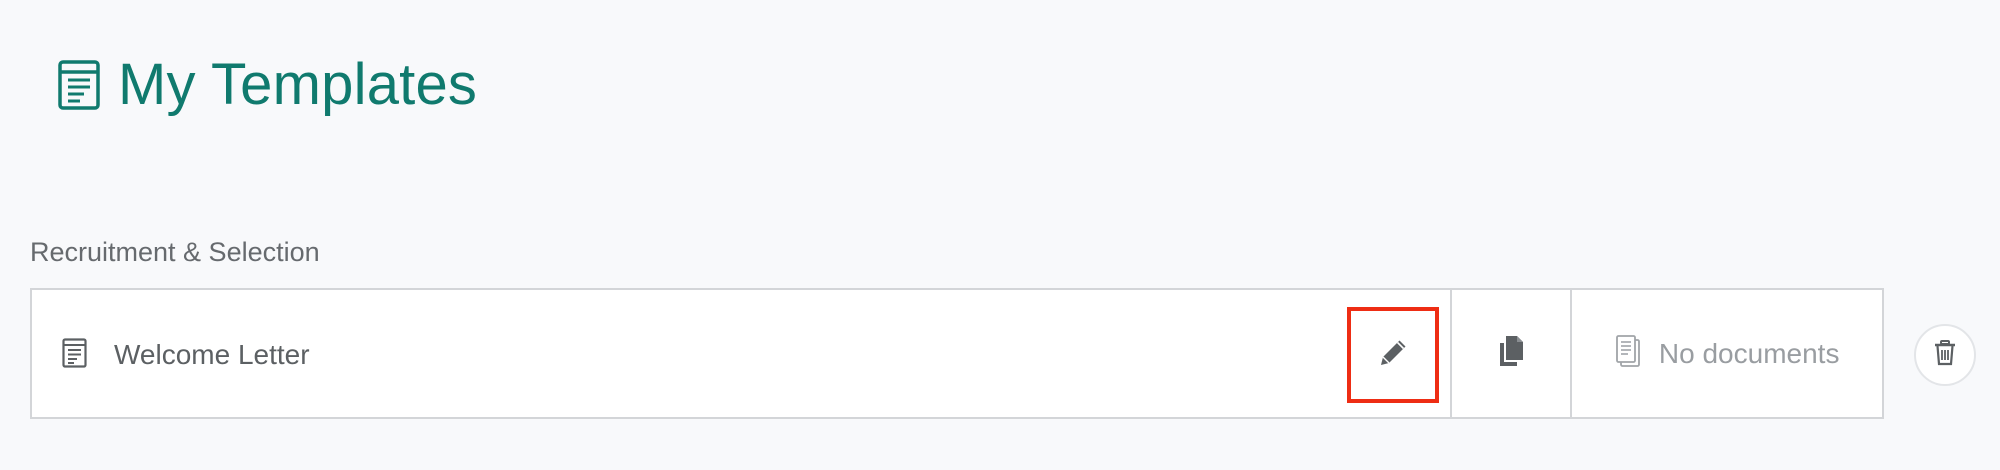 This screenshot has height=470, width=2000. Describe the element at coordinates (175, 252) in the screenshot. I see `section-label: Recruitment & Selection` at that location.